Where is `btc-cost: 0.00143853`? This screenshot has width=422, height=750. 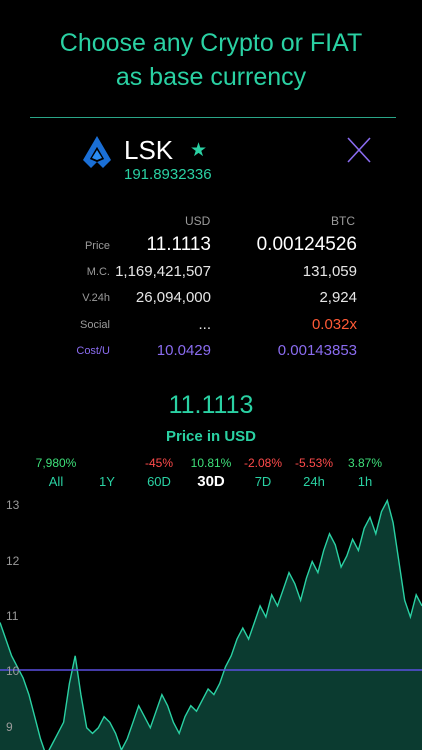
btc-cost: 0.00143853 is located at coordinates (317, 350).